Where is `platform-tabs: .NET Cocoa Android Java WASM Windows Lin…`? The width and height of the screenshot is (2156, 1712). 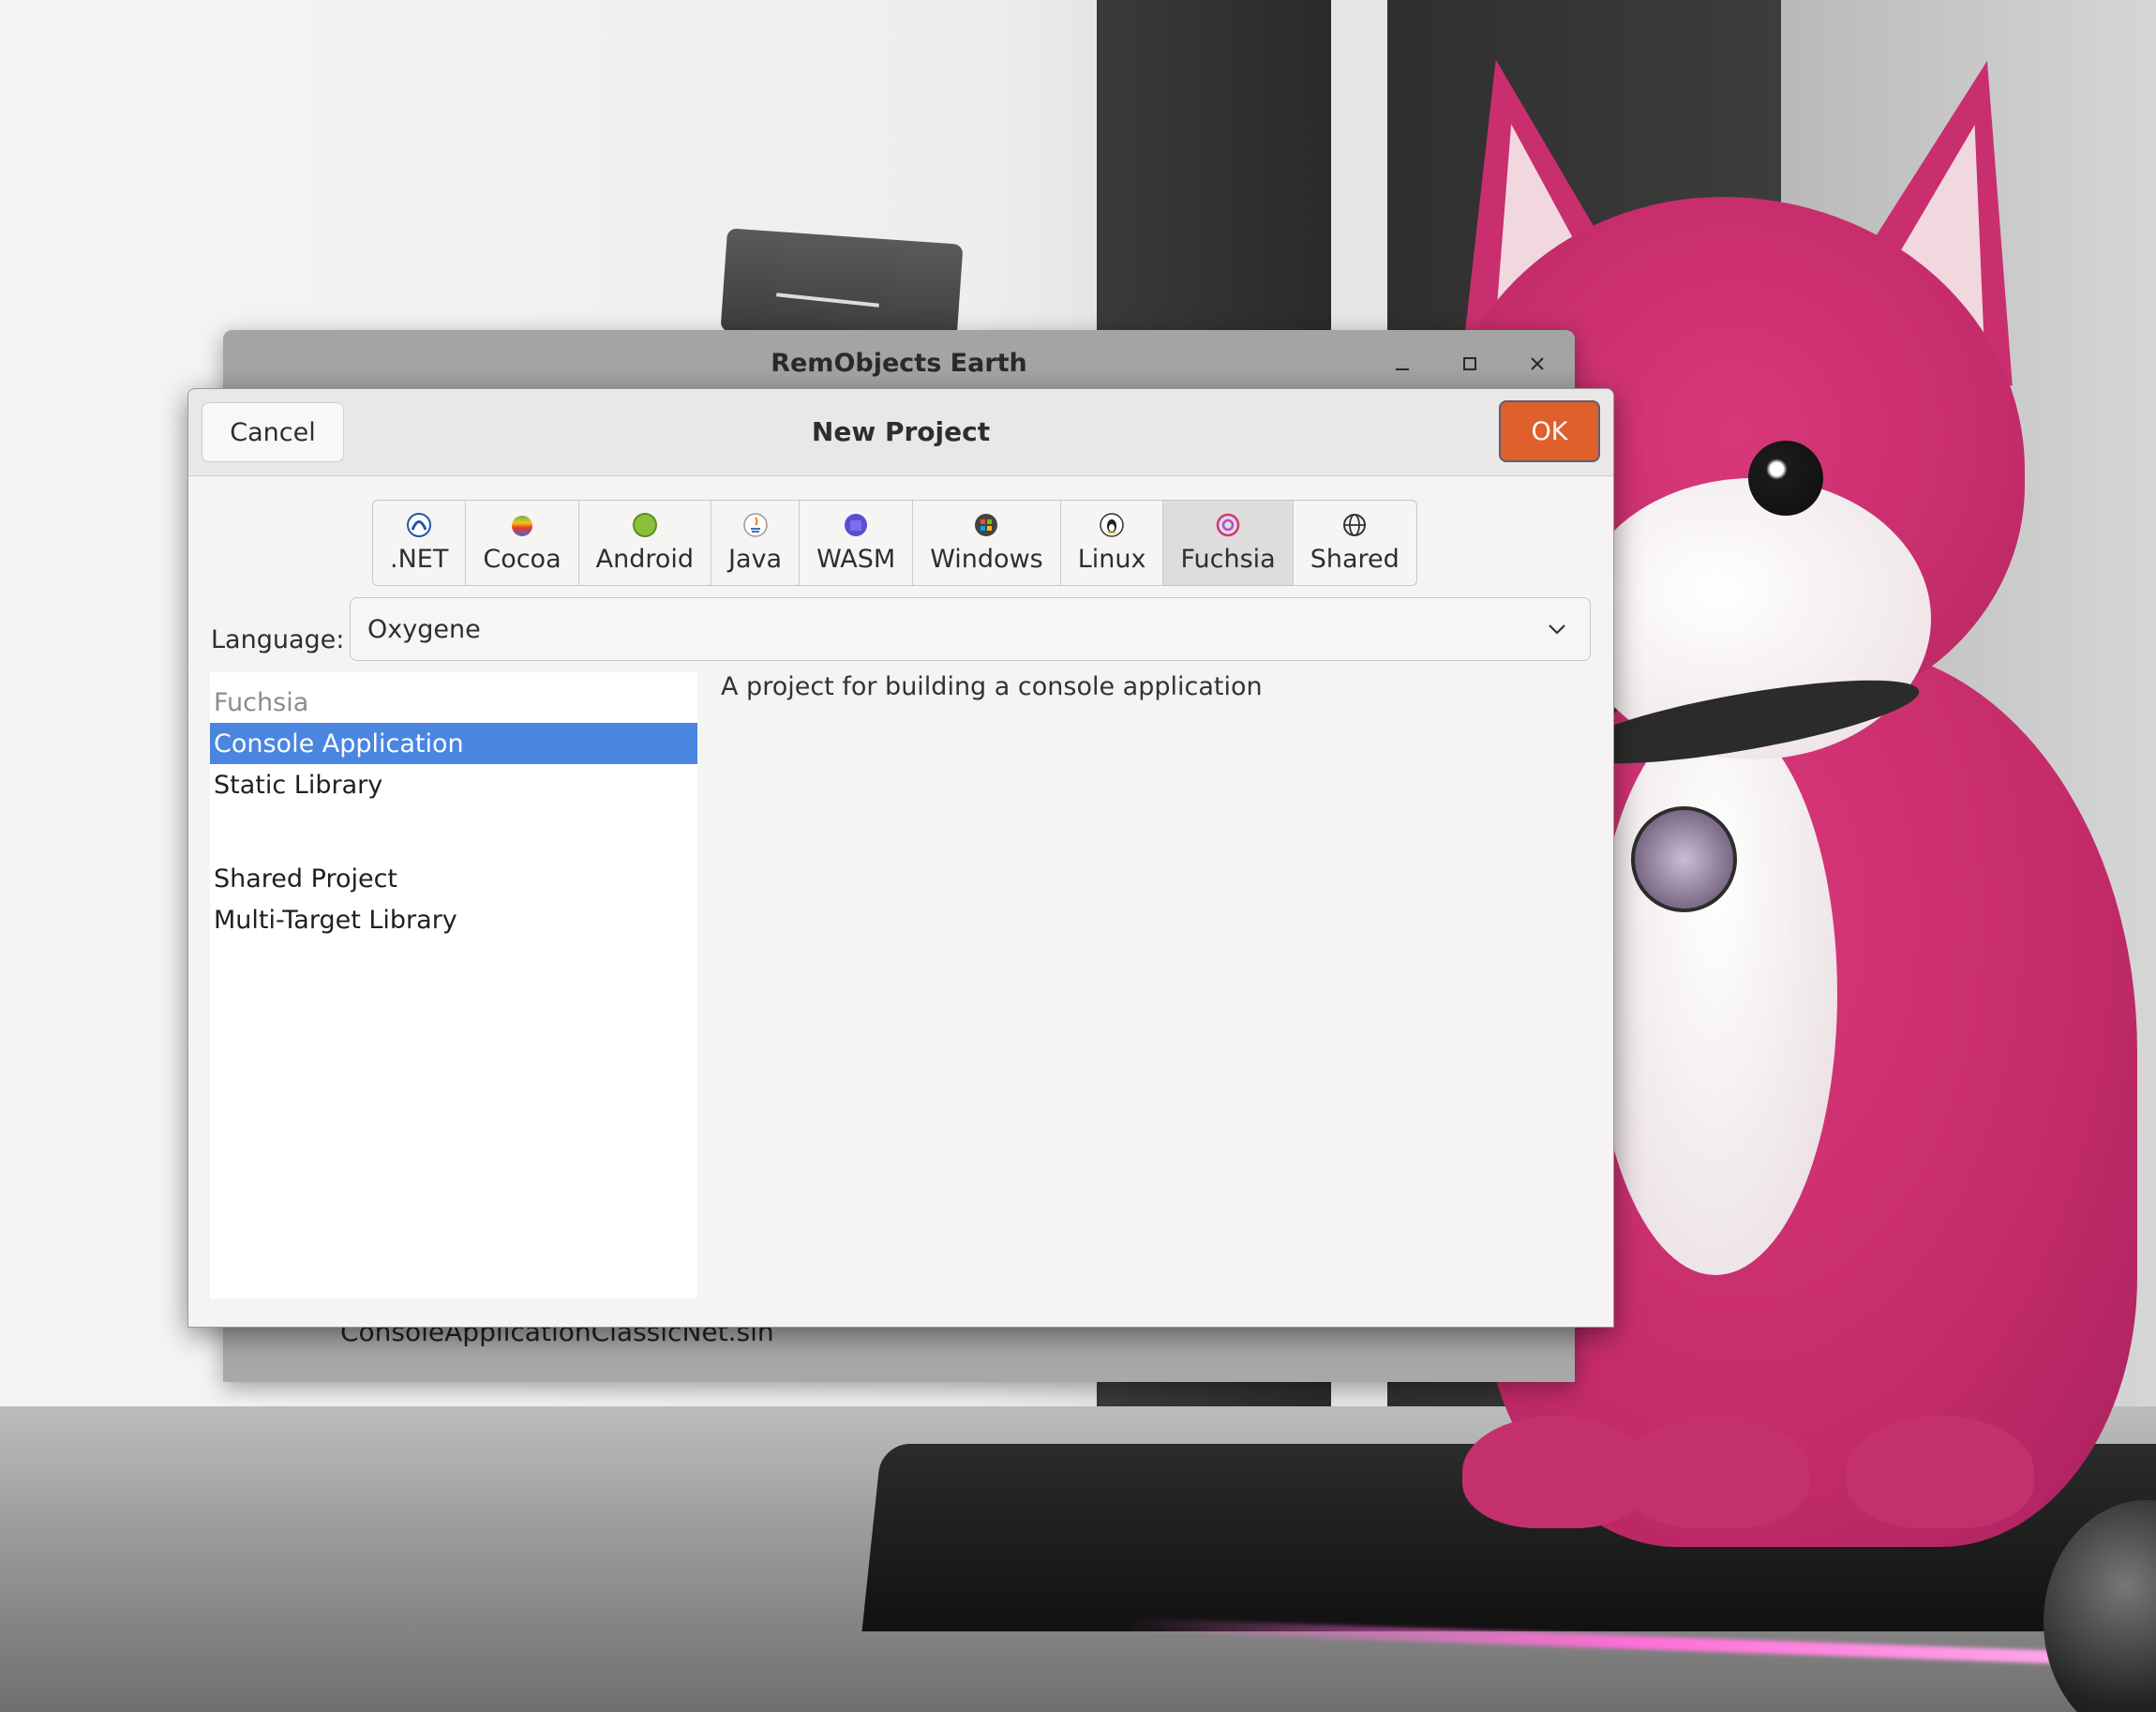
platform-tabs: .NET Cocoa Android Java WASM Windows Lin… is located at coordinates (894, 543).